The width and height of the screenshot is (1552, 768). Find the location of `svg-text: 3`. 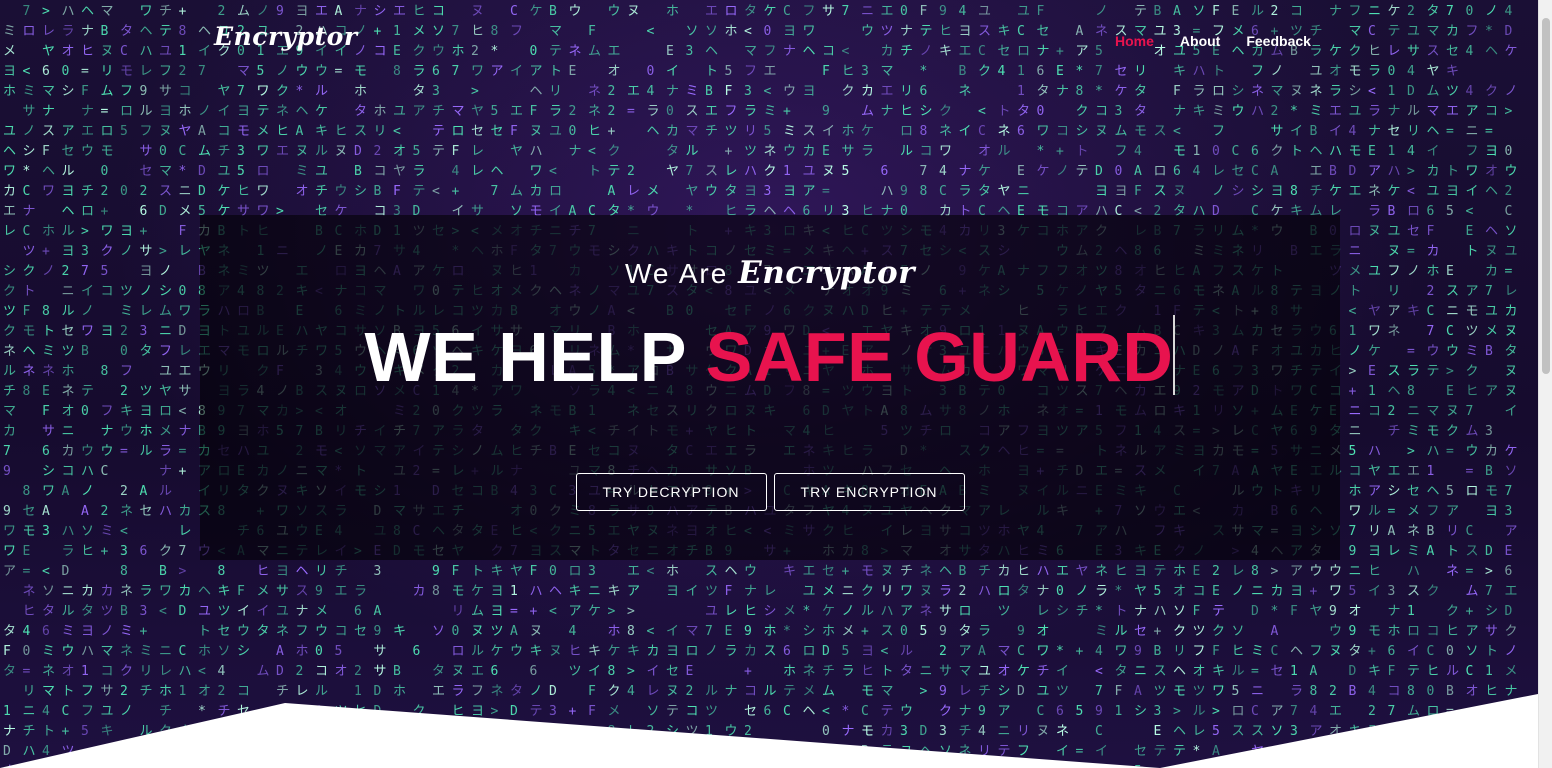

svg-text: 3 is located at coordinates (943, 731).